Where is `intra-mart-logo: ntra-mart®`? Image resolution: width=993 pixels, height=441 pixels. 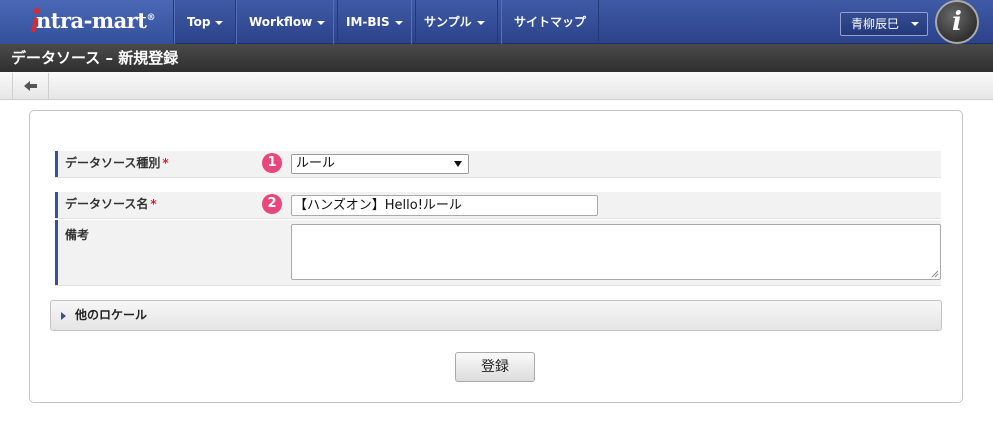
intra-mart-logo: ntra-mart® is located at coordinates (87, 22).